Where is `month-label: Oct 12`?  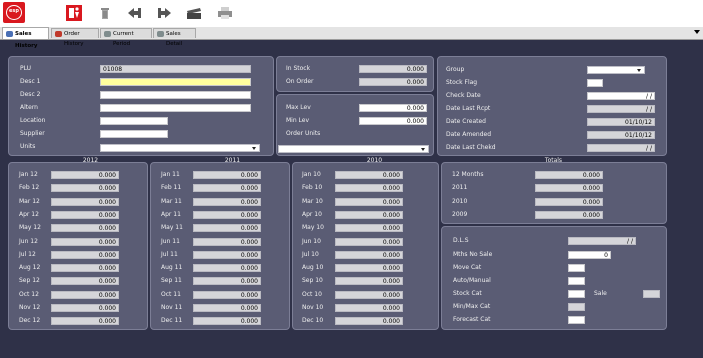
month-label: Oct 12 is located at coordinates (29, 294).